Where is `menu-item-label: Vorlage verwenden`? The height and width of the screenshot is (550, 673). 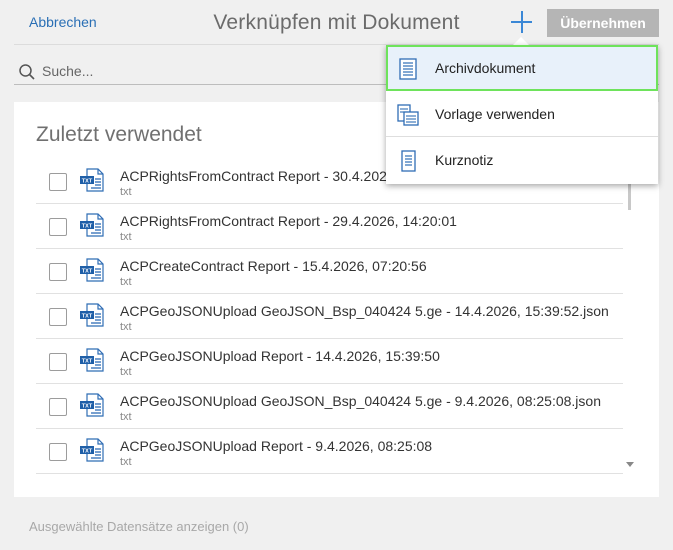 menu-item-label: Vorlage verwenden is located at coordinates (495, 114).